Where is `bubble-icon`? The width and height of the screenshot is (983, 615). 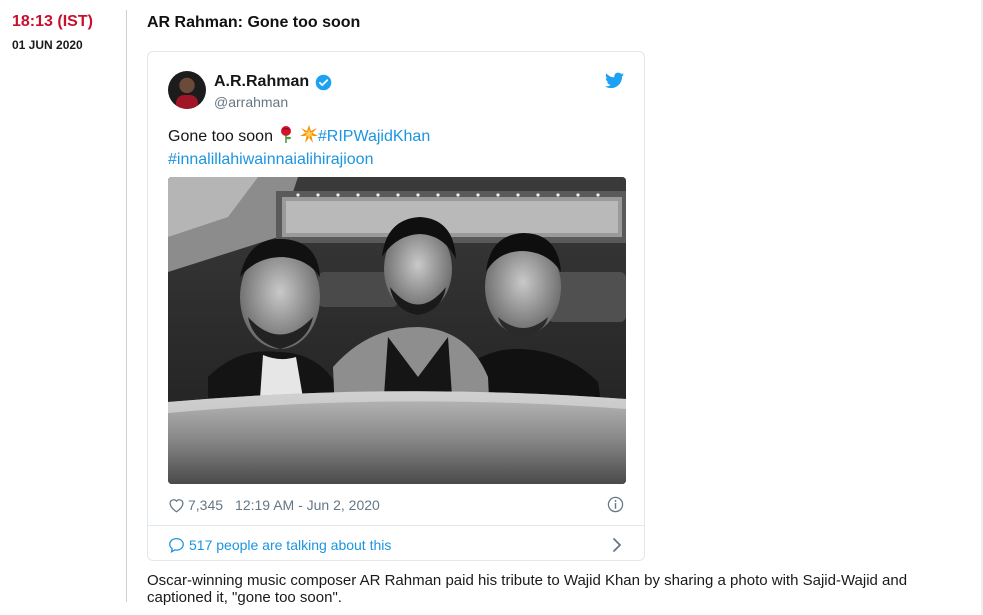
bubble-icon is located at coordinates (176, 545).